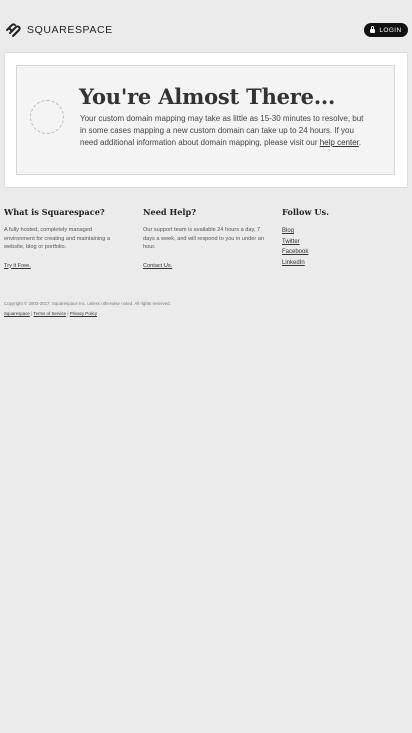 This screenshot has height=733, width=412. What do you see at coordinates (63, 266) in the screenshot?
I see `try-free-link: Try it Free.` at bounding box center [63, 266].